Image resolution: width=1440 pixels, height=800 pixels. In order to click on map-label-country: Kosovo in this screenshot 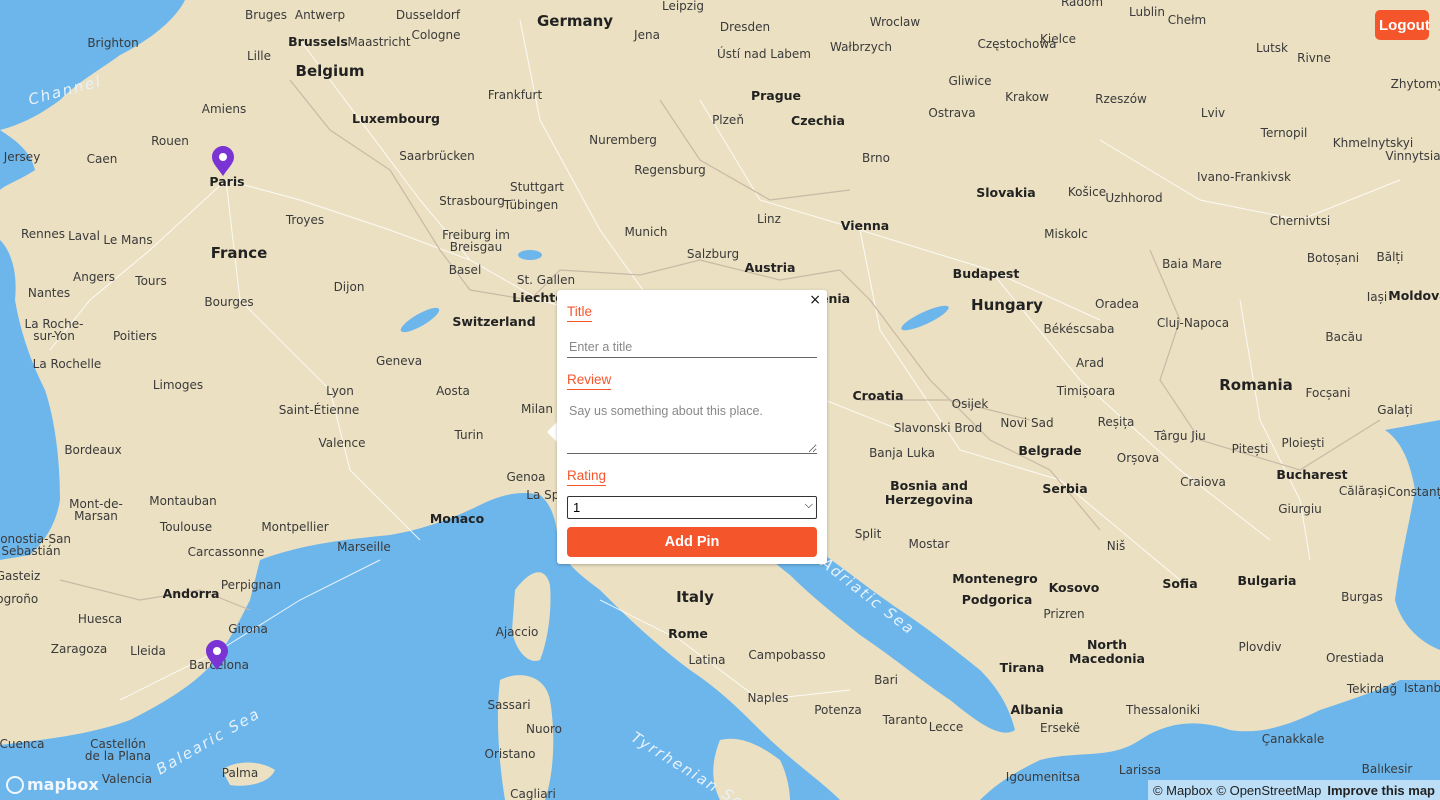, I will do `click(1074, 587)`.